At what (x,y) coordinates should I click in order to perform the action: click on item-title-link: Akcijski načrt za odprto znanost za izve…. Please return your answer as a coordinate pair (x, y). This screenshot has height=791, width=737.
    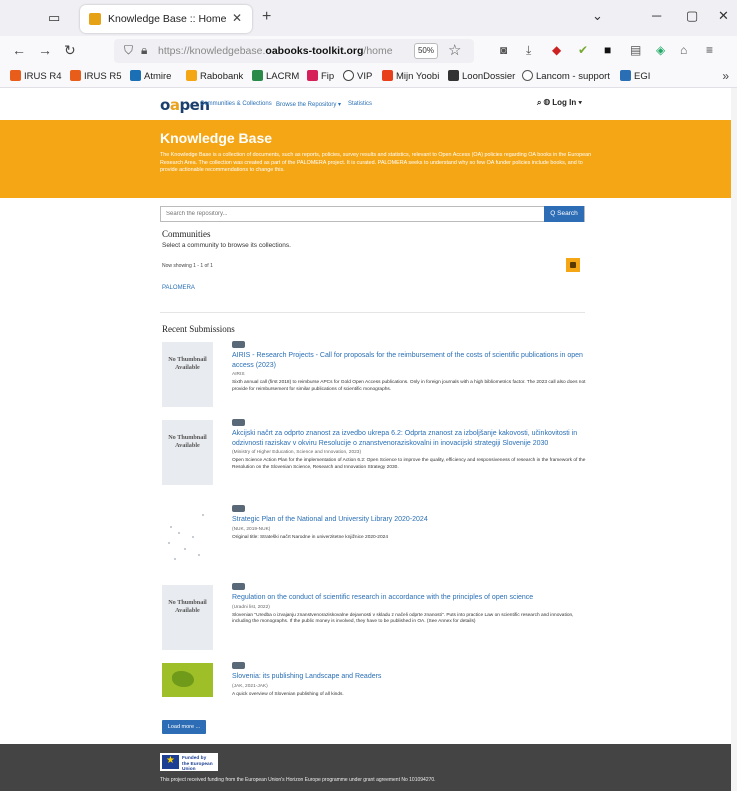
    Looking at the image, I should click on (409, 438).